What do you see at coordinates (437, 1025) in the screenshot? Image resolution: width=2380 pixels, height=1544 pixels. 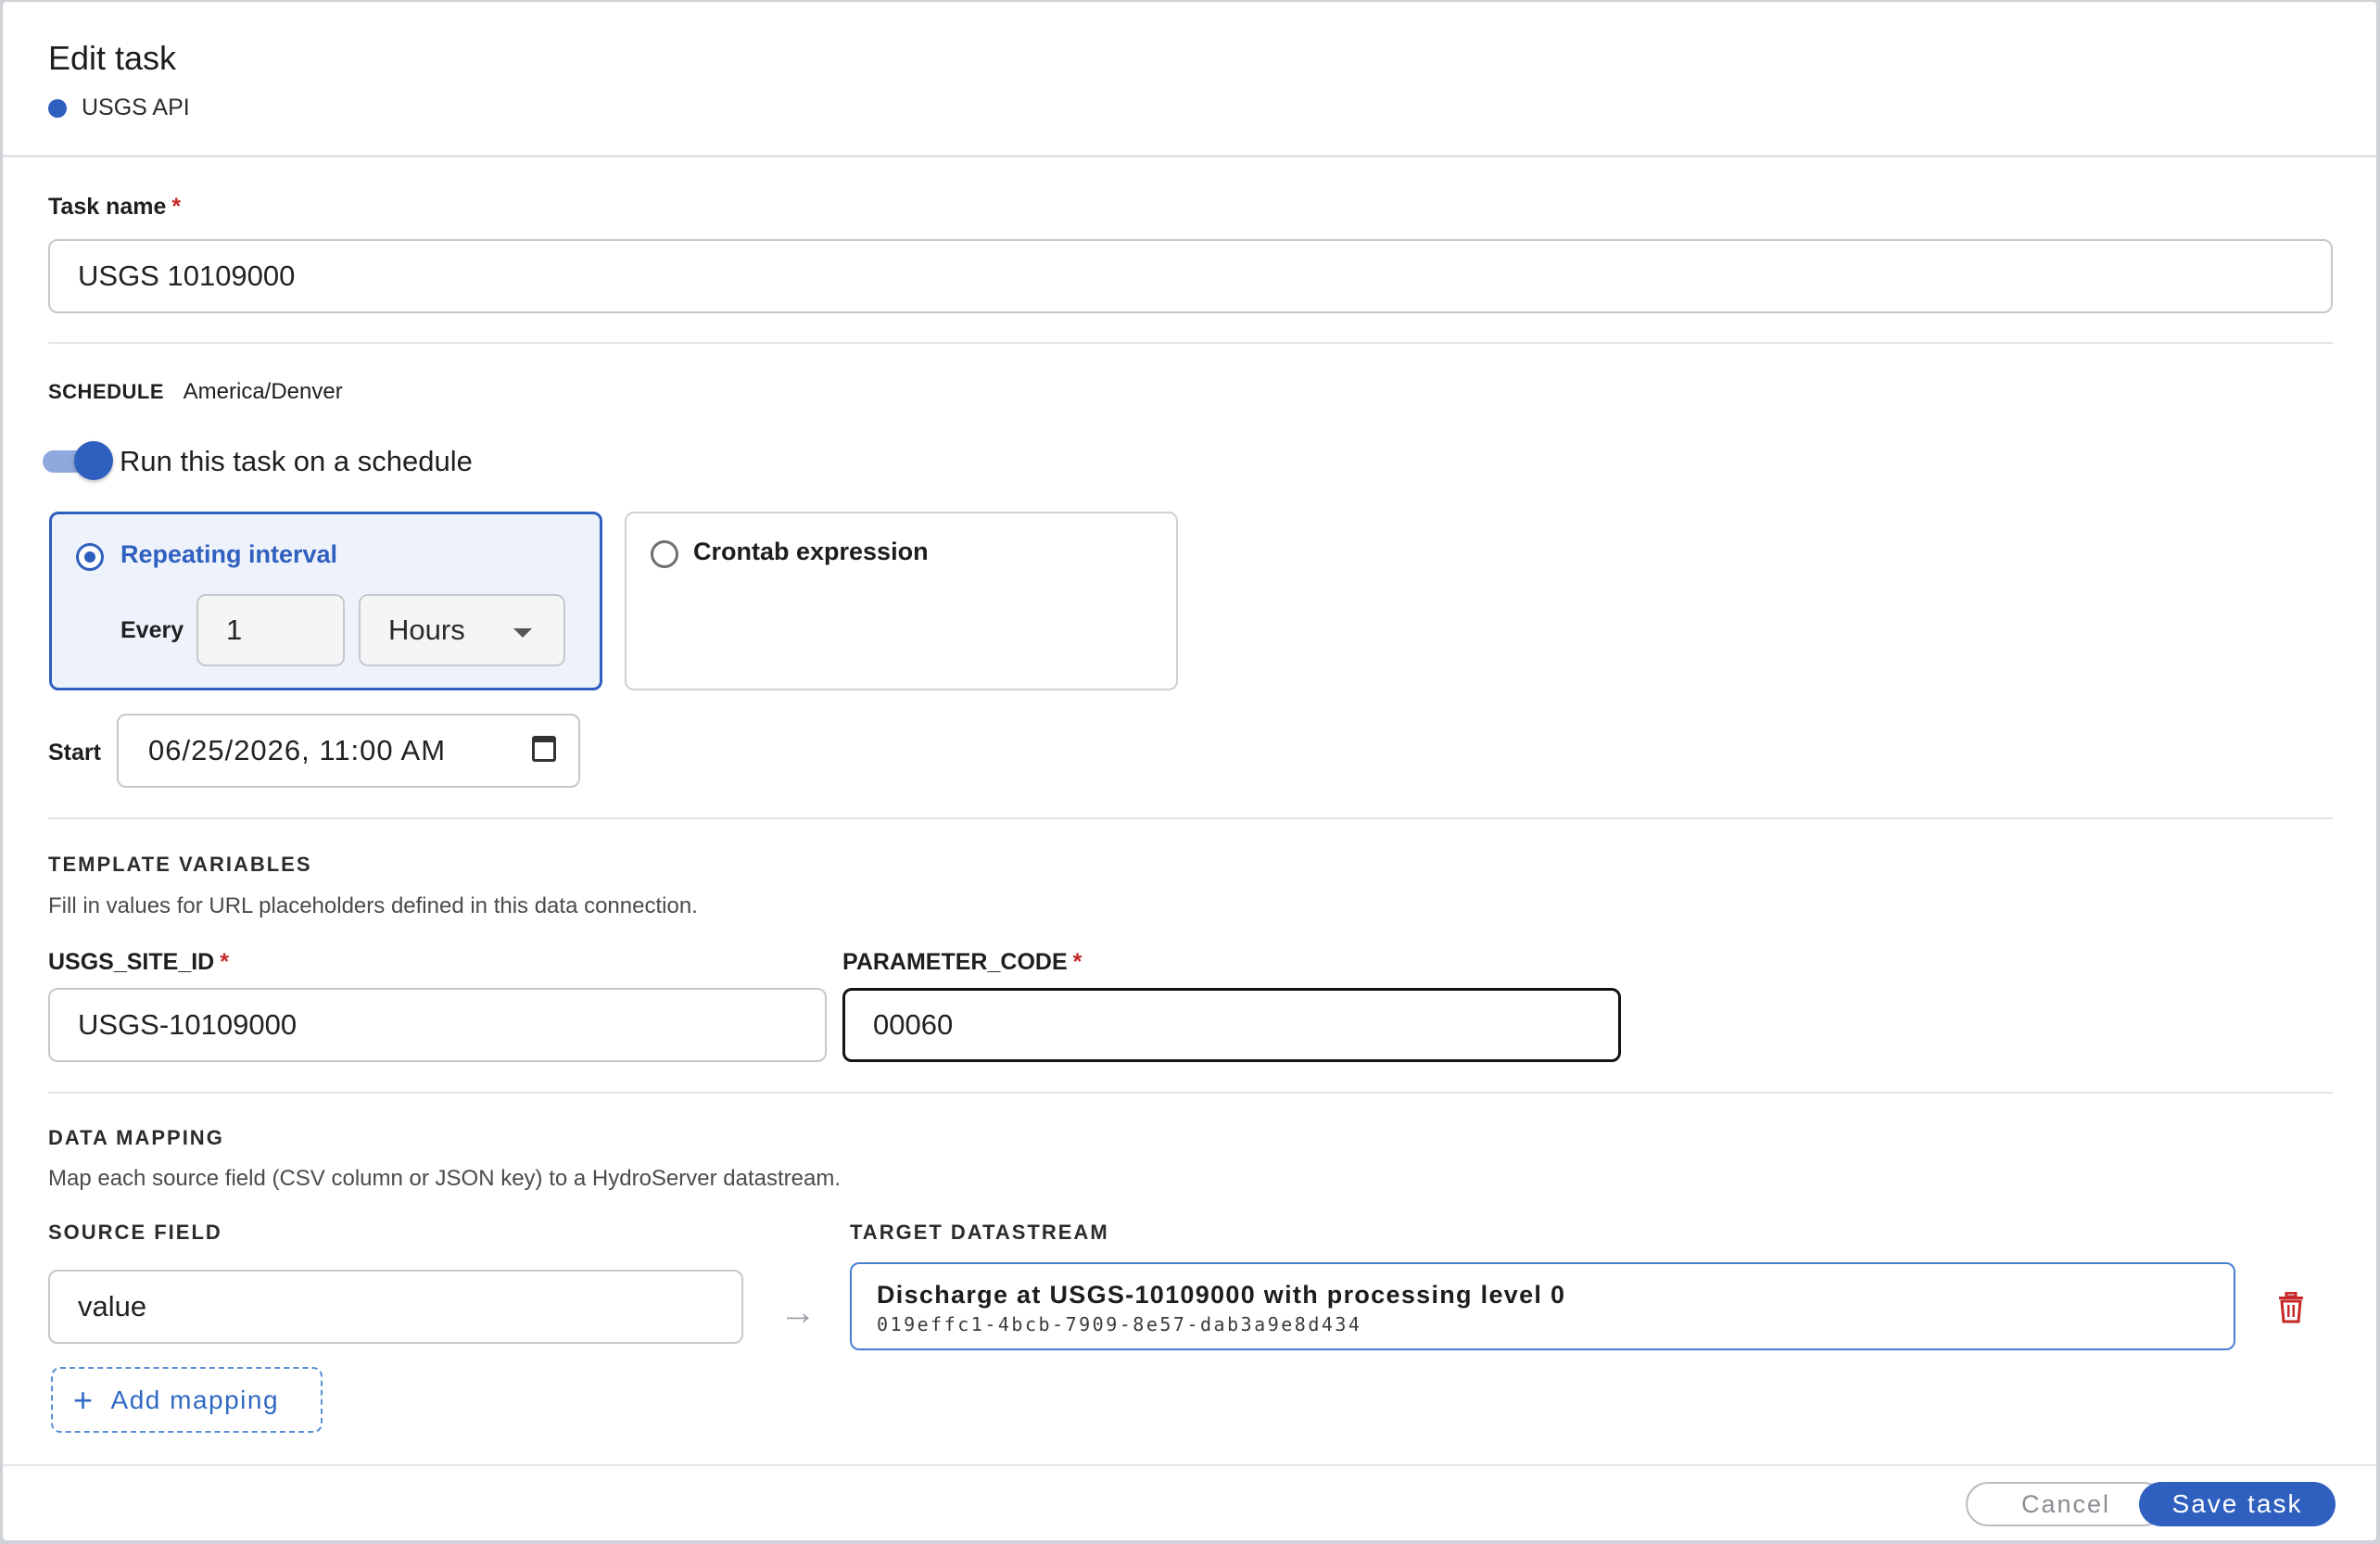 I see `usgs-site-id-input: USGS-10109000` at bounding box center [437, 1025].